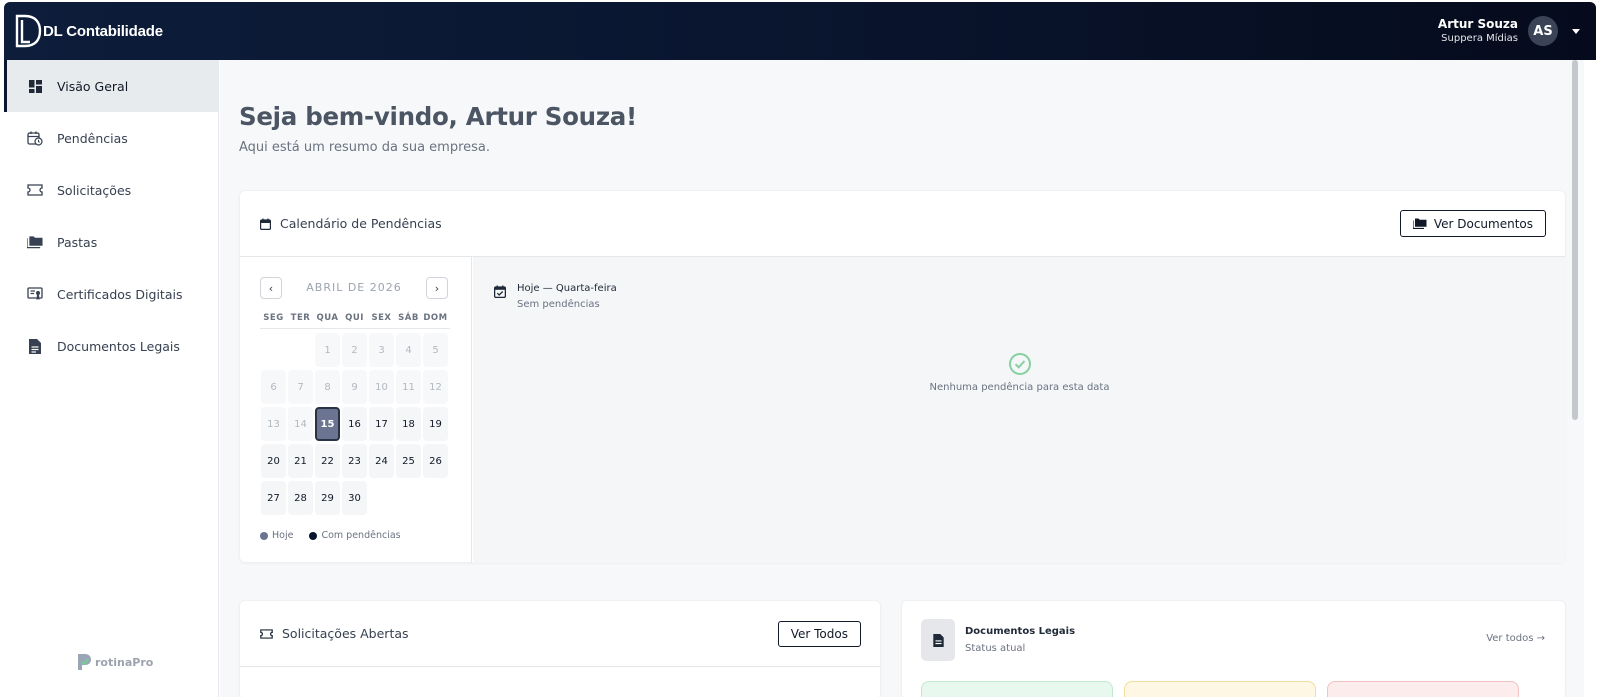 Image resolution: width=1600 pixels, height=697 pixels. Describe the element at coordinates (361, 223) in the screenshot. I see `calendar-card-title: Calendário de Pendências` at that location.